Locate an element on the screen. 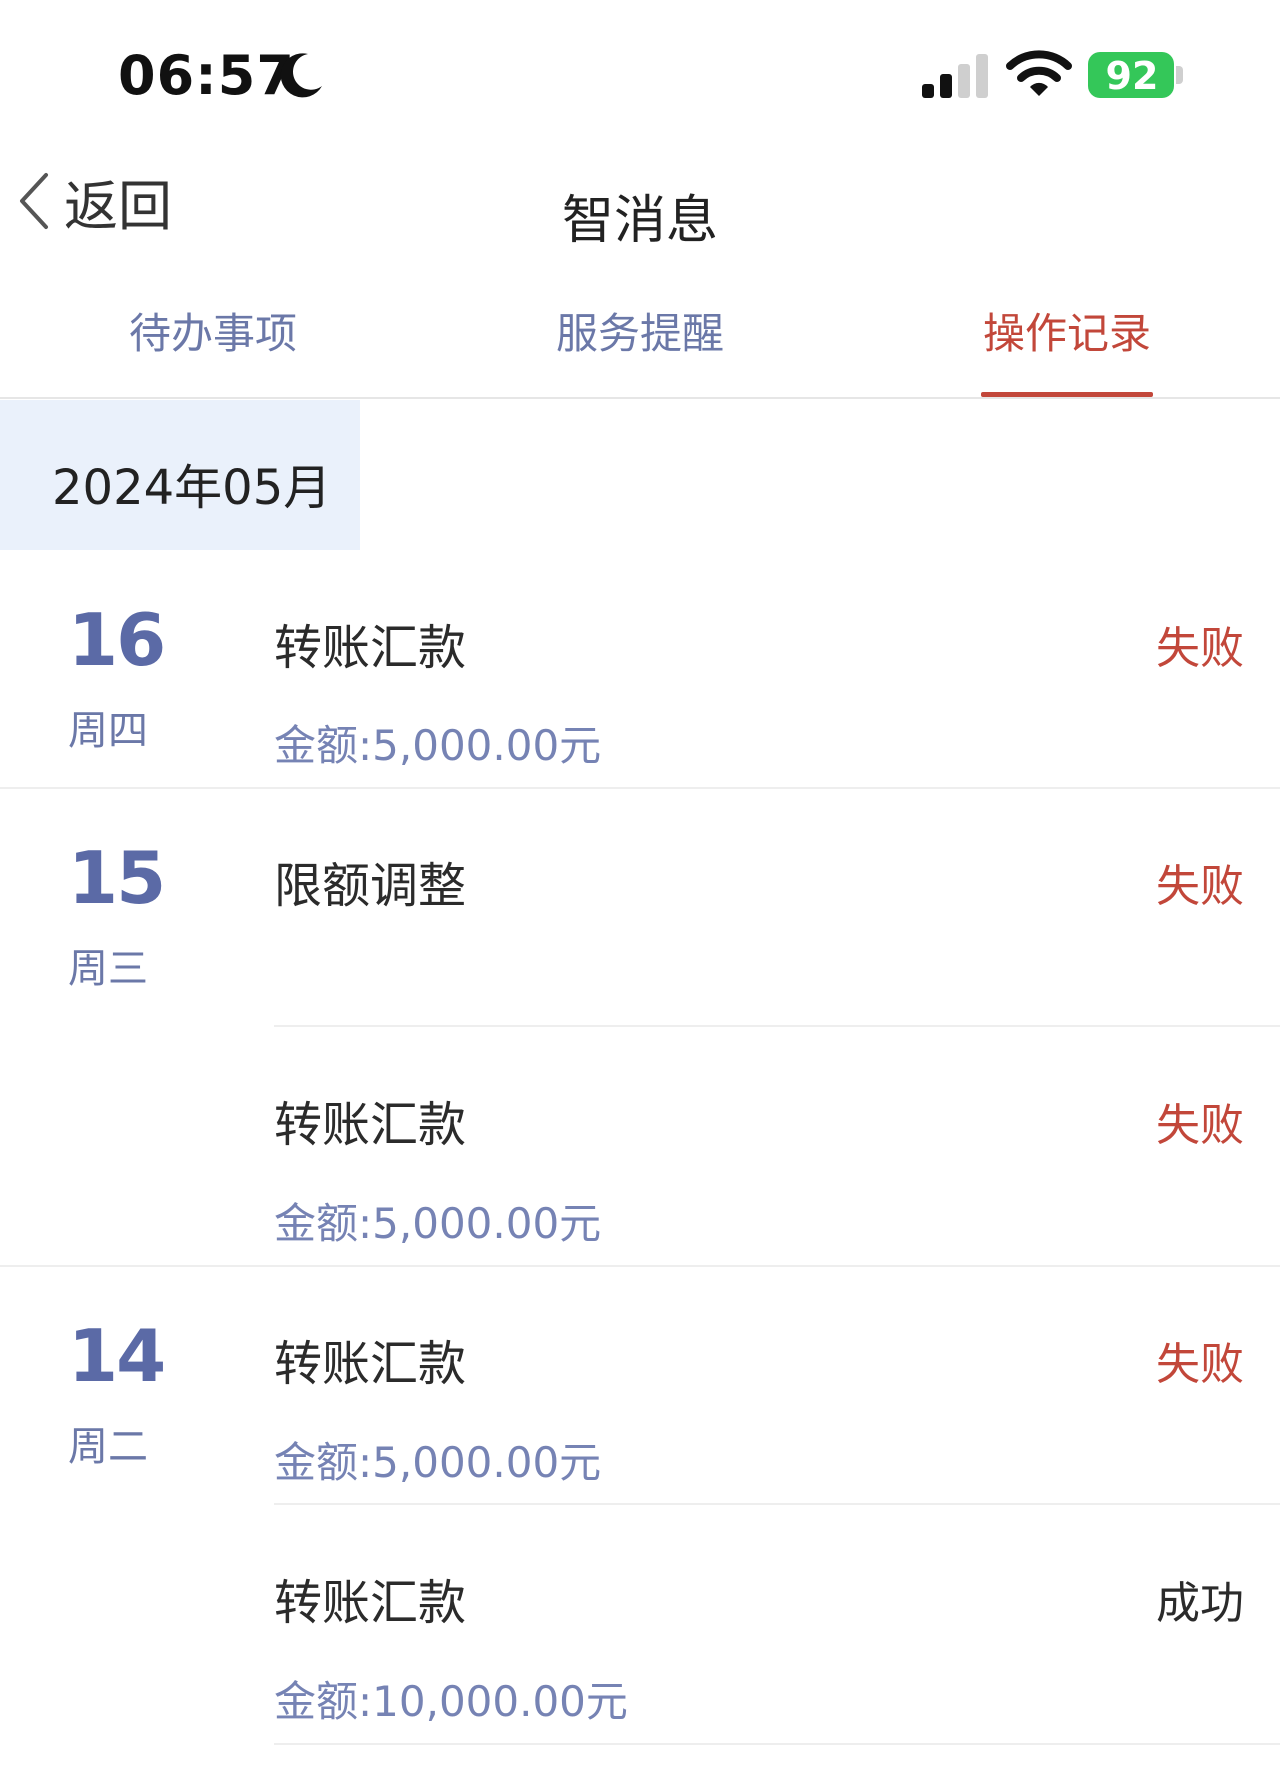 The width and height of the screenshot is (1280, 1773). record-amount: 金额:10,000.00元 is located at coordinates (451, 1701).